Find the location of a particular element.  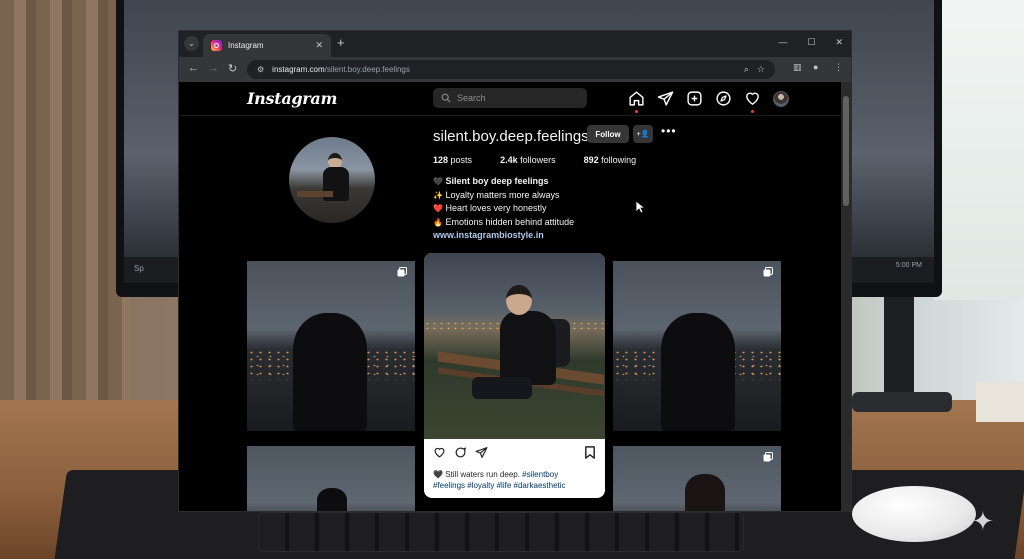

scroll-thumb is located at coordinates (846, 151).